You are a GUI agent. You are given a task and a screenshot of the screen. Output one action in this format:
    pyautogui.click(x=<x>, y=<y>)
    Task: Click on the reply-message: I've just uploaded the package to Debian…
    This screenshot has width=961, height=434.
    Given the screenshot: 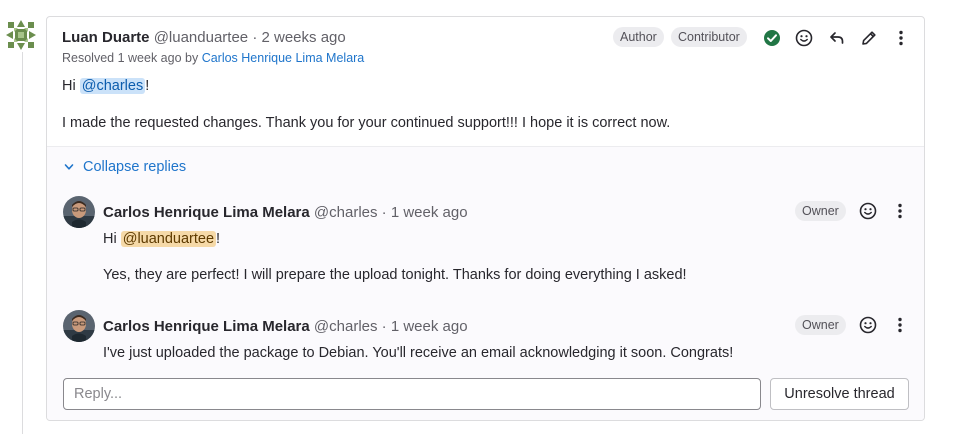 What is the action you would take?
    pyautogui.click(x=418, y=353)
    